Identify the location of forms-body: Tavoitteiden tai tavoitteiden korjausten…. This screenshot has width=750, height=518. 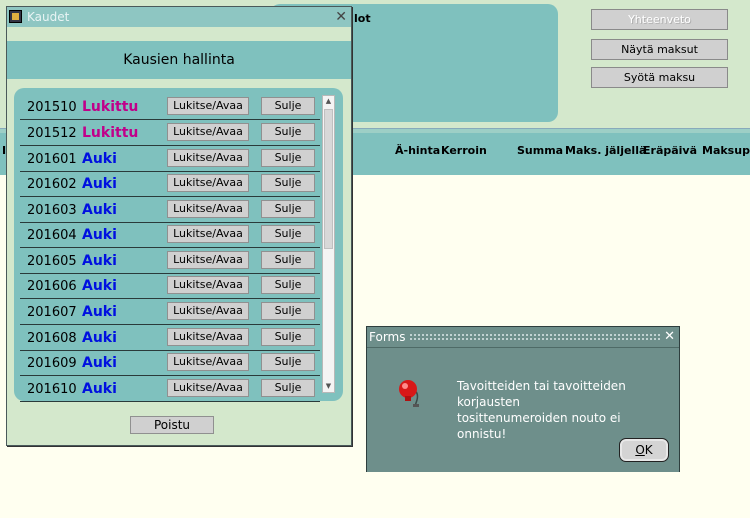
(523, 409).